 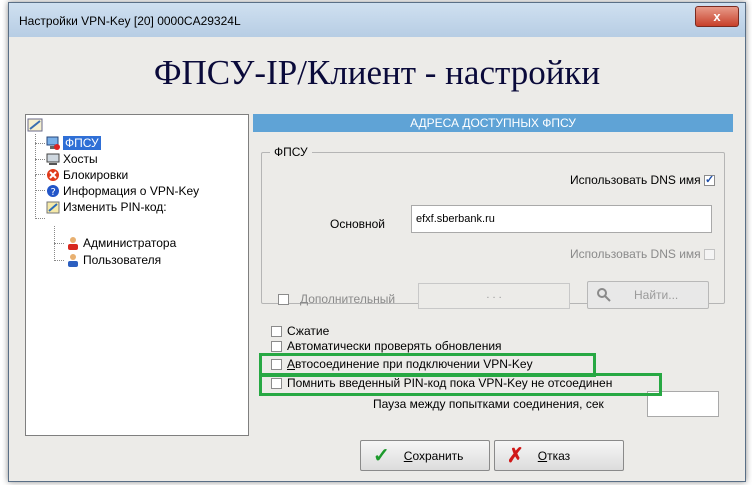 What do you see at coordinates (494, 296) in the screenshot?
I see `additional-address-input: . . .` at bounding box center [494, 296].